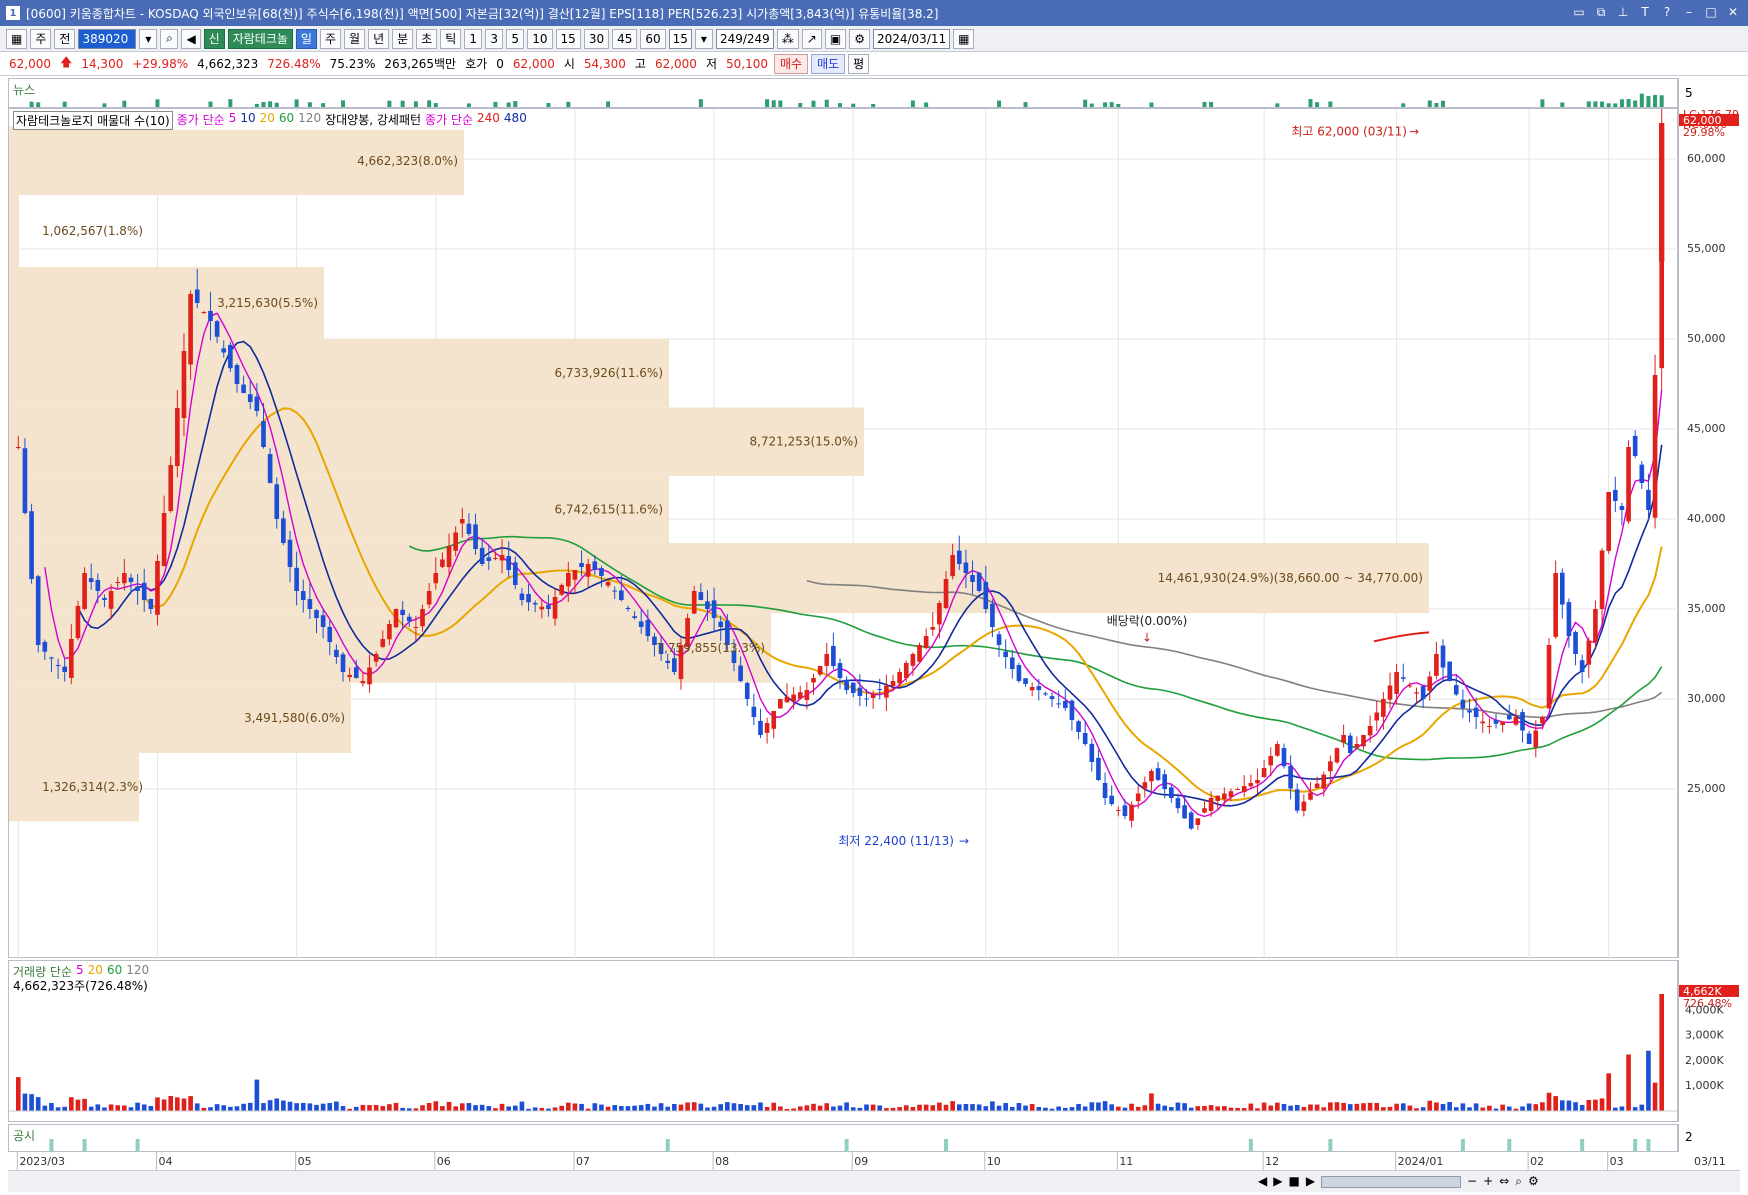  Describe the element at coordinates (65, 38) in the screenshot. I see `all-button: 전` at that location.